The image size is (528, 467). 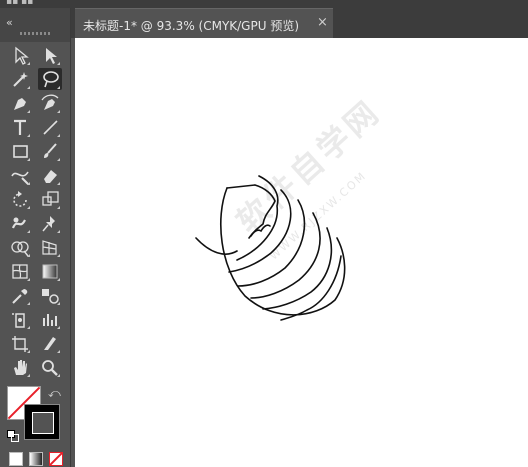 What do you see at coordinates (54, 393) in the screenshot?
I see `swap-fill-stroke-icon: ⤺` at bounding box center [54, 393].